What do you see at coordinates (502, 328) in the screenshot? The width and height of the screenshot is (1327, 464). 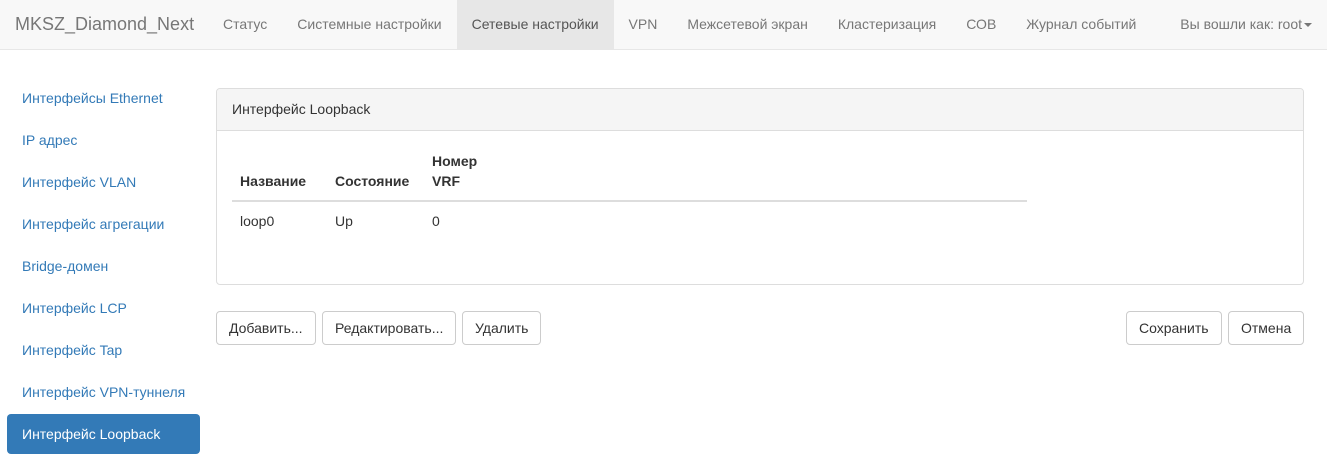 I see `delete-button: Удалить` at bounding box center [502, 328].